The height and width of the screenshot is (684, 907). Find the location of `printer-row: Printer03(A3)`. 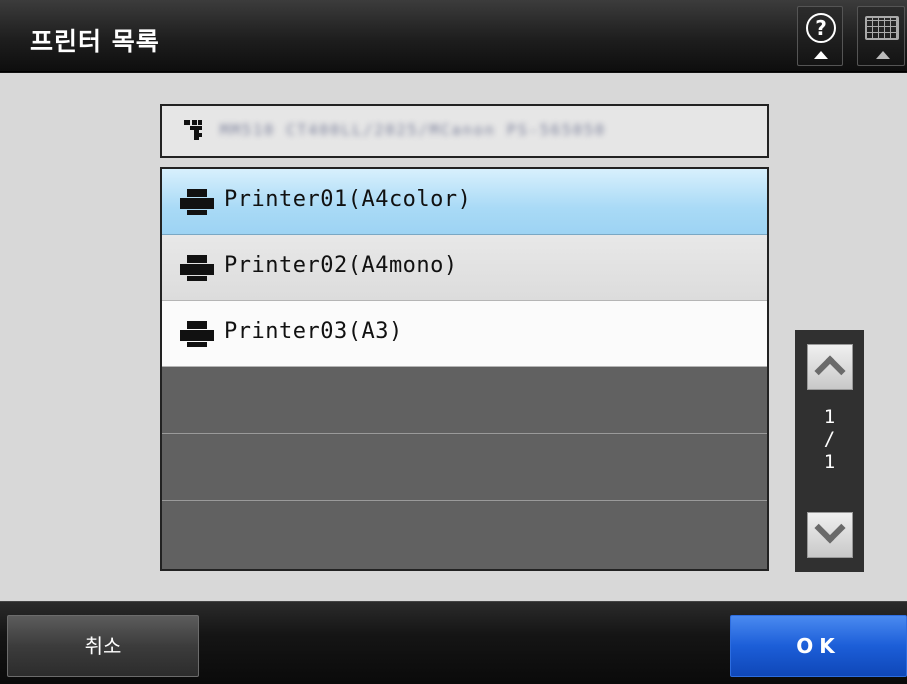

printer-row: Printer03(A3) is located at coordinates (464, 334).